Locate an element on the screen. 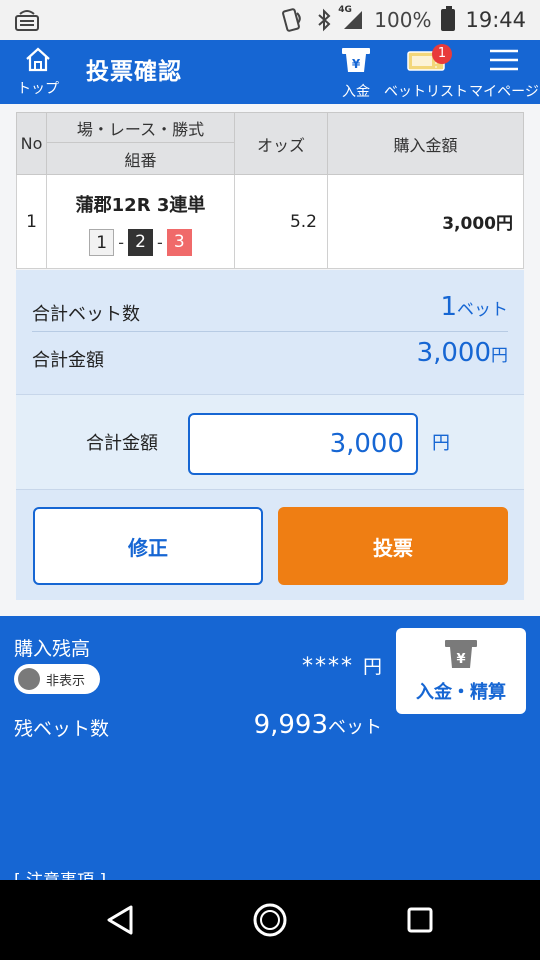 The image size is (540, 960). home-circle-icon is located at coordinates (270, 920).